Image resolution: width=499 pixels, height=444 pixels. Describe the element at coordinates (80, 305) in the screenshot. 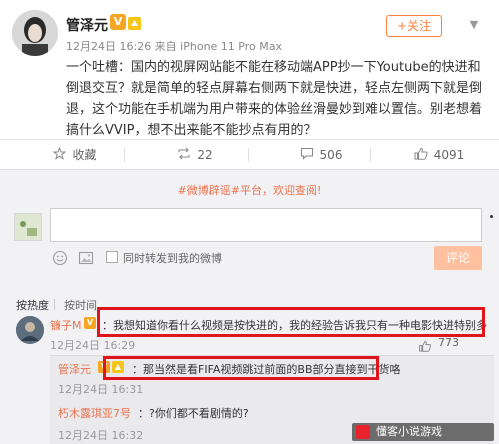

I see `sort-by-time: 按时间` at that location.